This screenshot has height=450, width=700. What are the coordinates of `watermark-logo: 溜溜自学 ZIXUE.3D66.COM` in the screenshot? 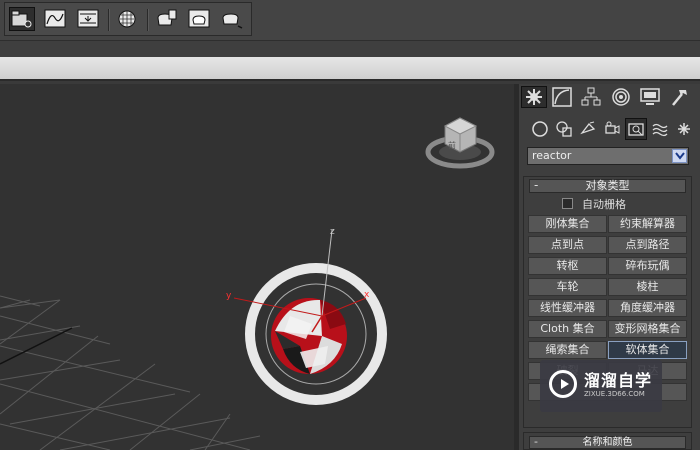 It's located at (601, 386).